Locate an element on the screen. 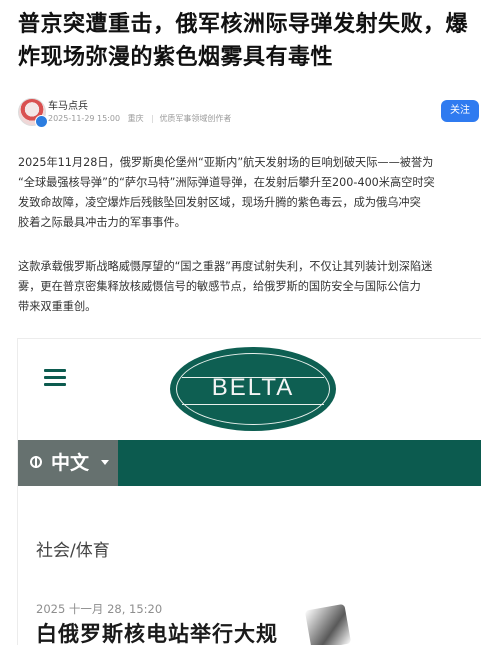  author-badge: 优质军事领域创作者 is located at coordinates (195, 118).